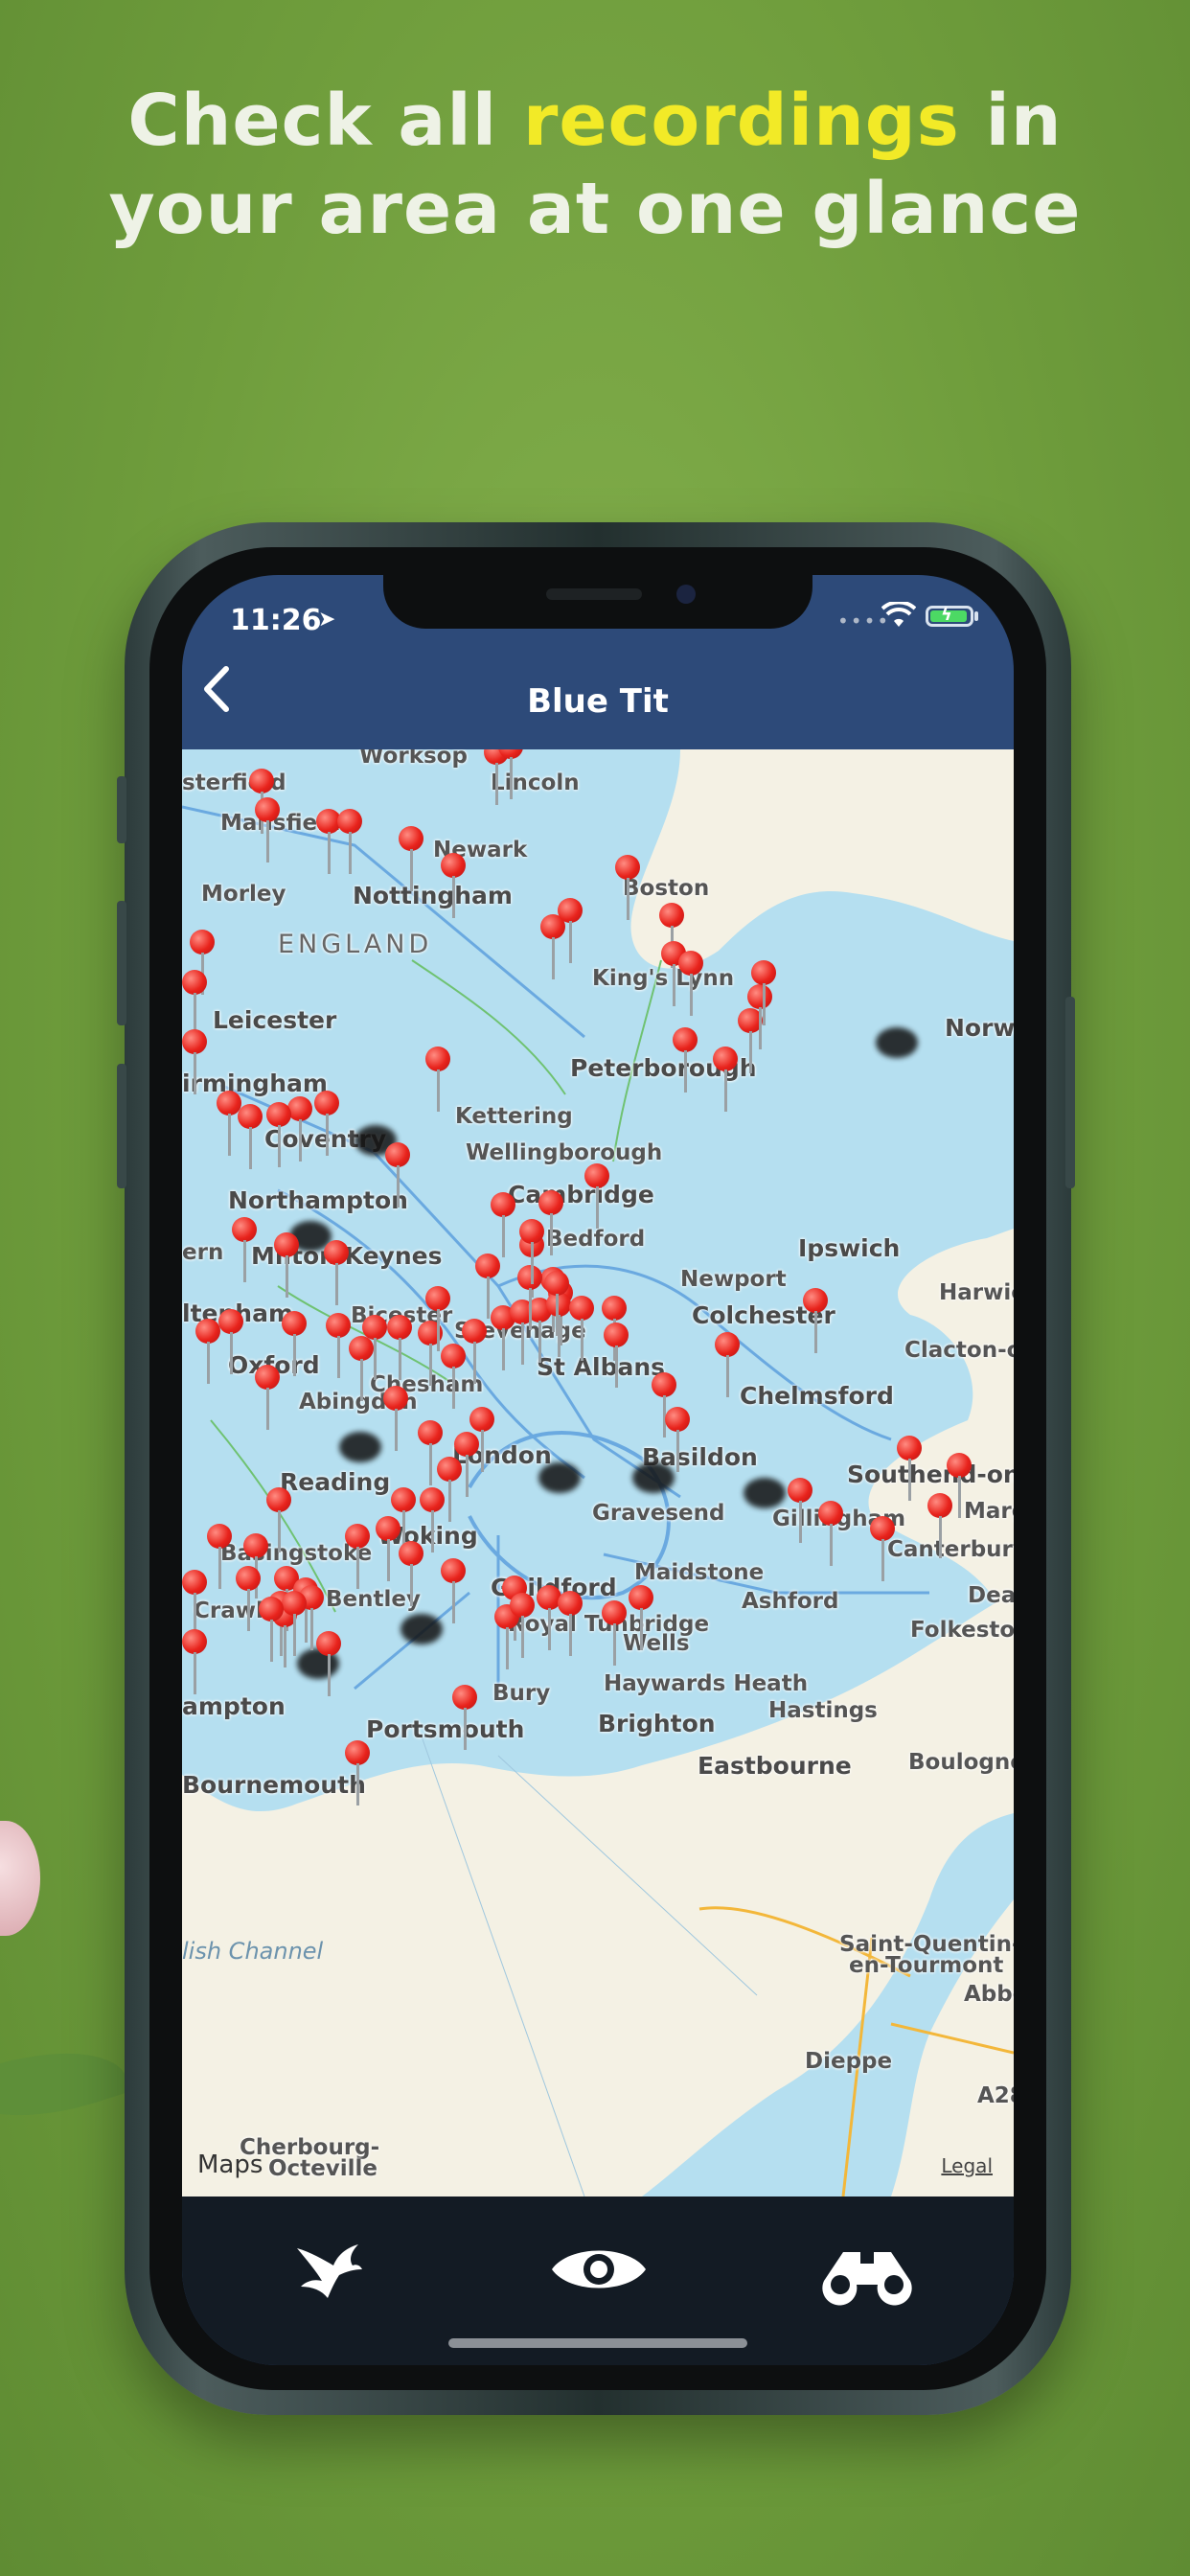  Describe the element at coordinates (657, 1723) in the screenshot. I see `map-label: Brighton` at that location.